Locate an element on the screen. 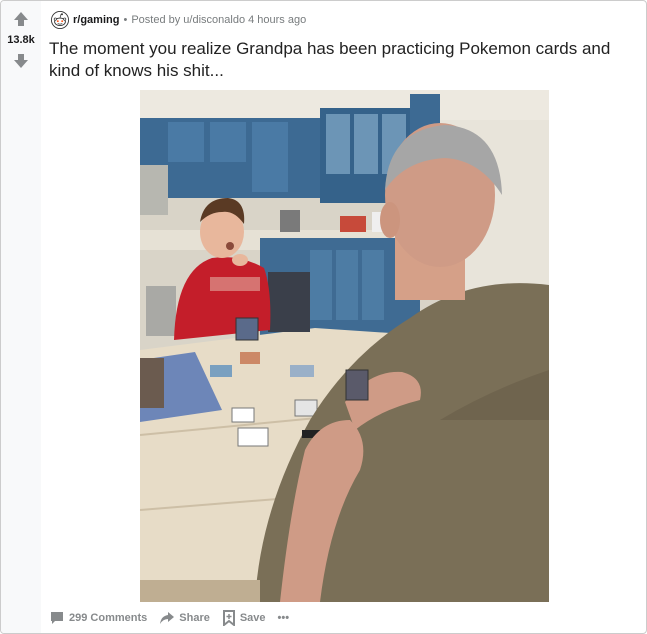  vote-column: 13.8k is located at coordinates (21, 317).